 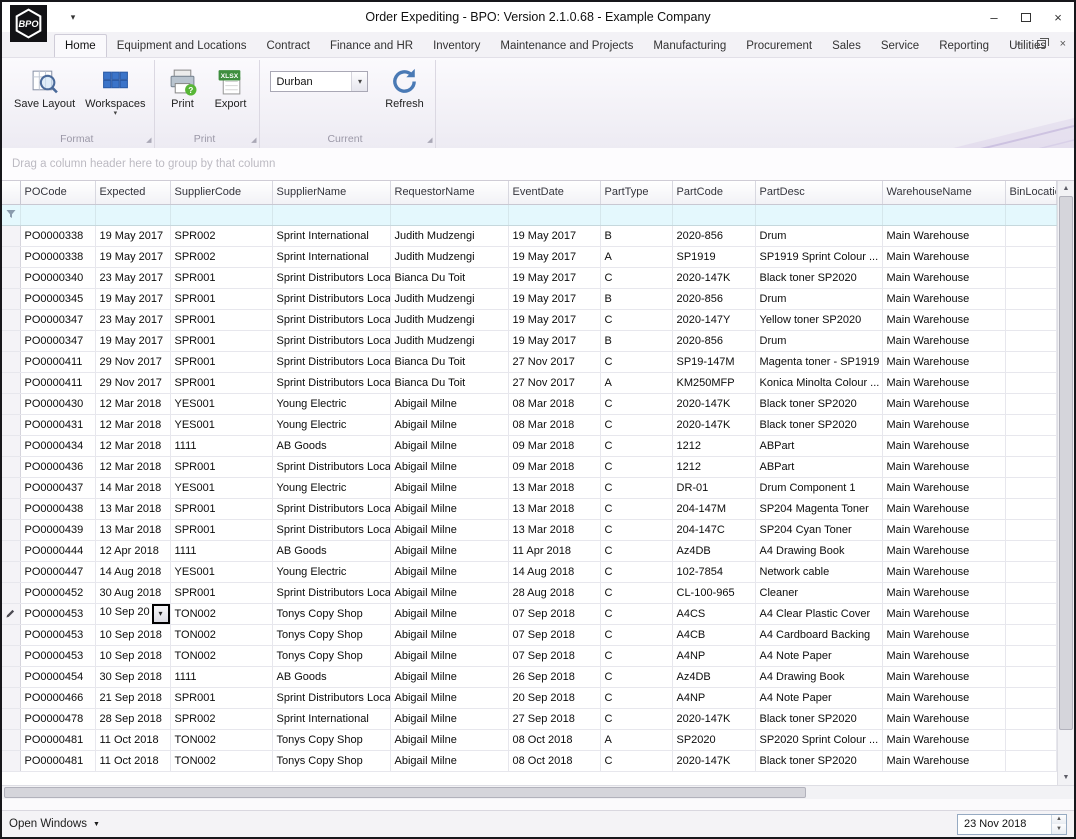 I want to click on cell-expected: 29 Nov 2017, so click(x=133, y=383).